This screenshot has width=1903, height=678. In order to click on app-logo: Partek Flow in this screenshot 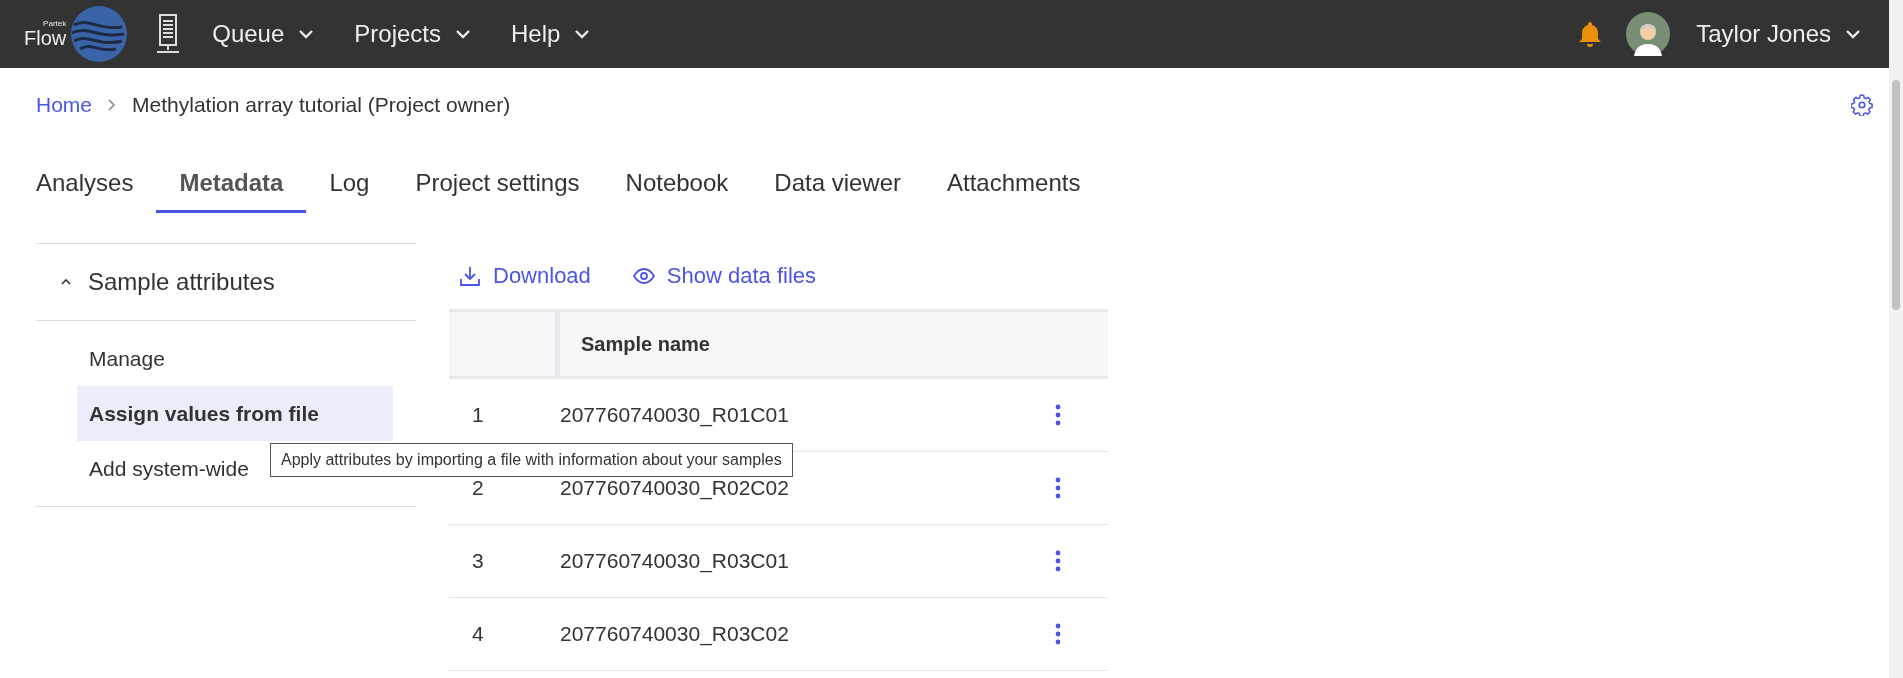, I will do `click(76, 34)`.